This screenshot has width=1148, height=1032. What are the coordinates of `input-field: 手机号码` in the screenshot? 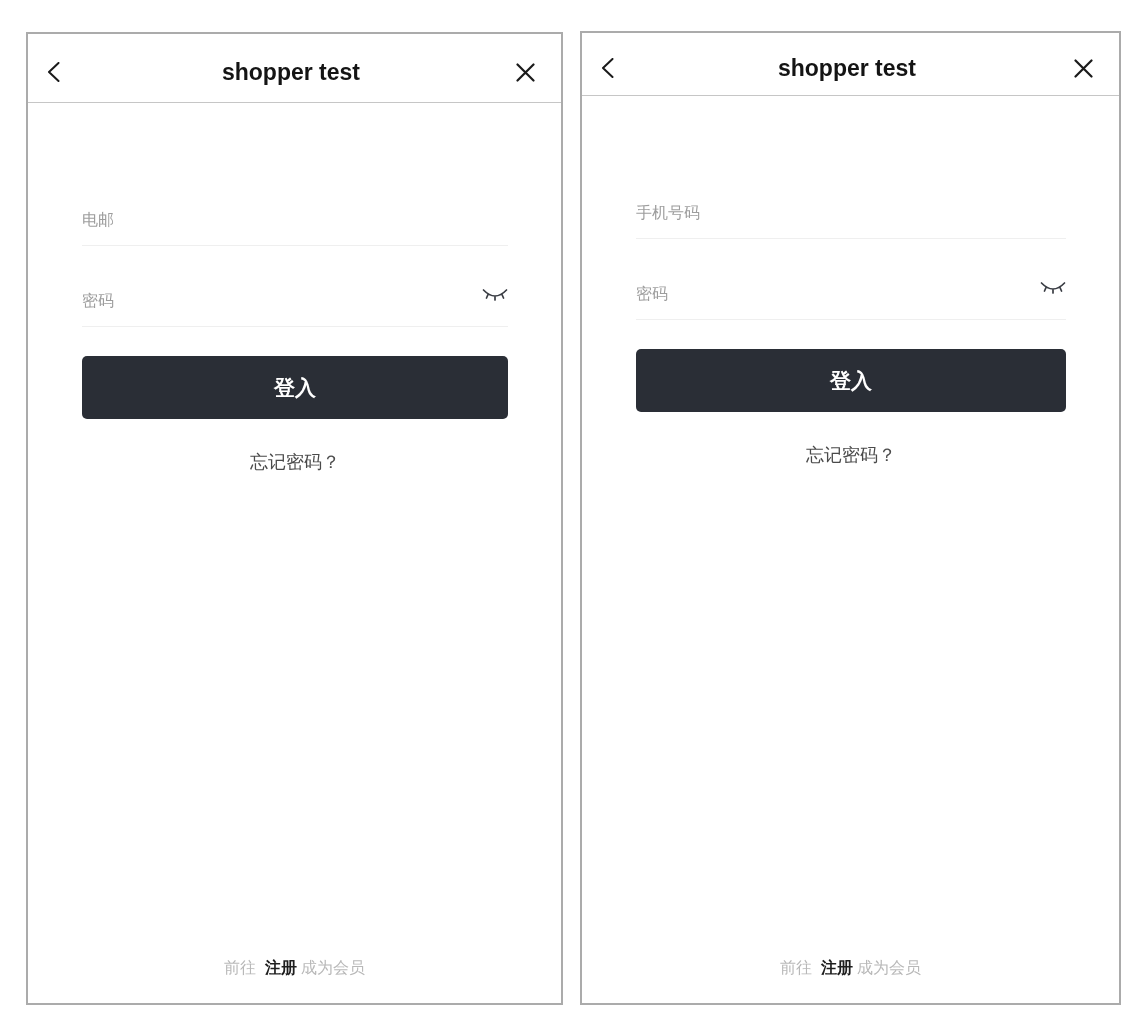 It's located at (851, 213).